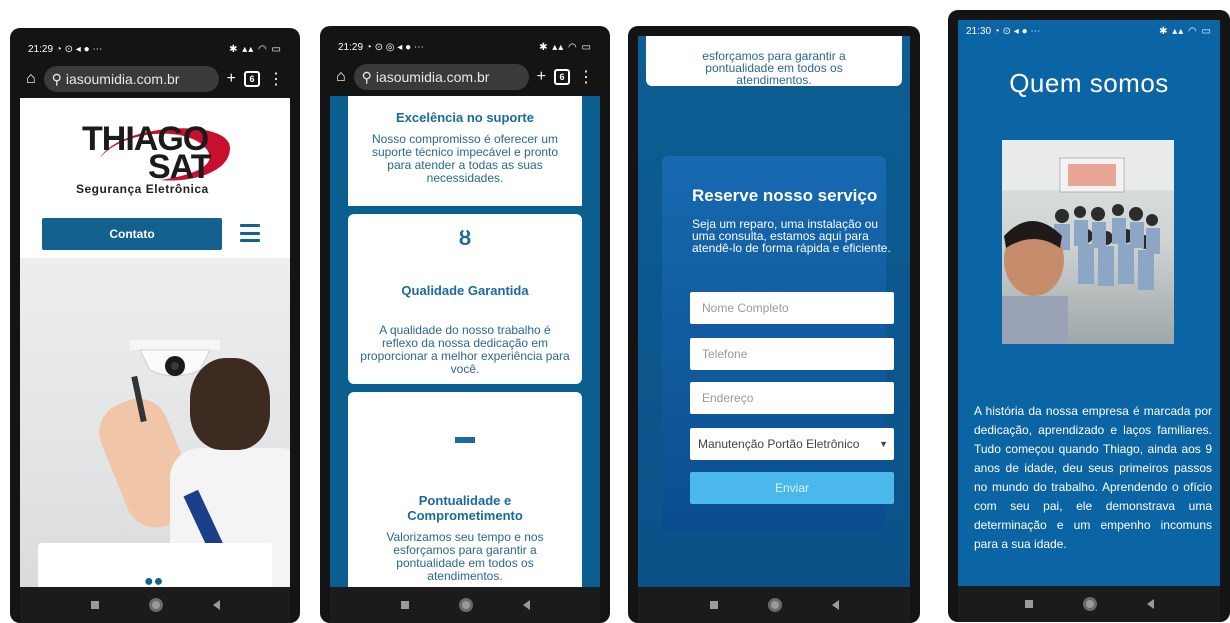  What do you see at coordinates (779, 444) in the screenshot?
I see `service-select-value: Manutenção Portão Eletrônico` at bounding box center [779, 444].